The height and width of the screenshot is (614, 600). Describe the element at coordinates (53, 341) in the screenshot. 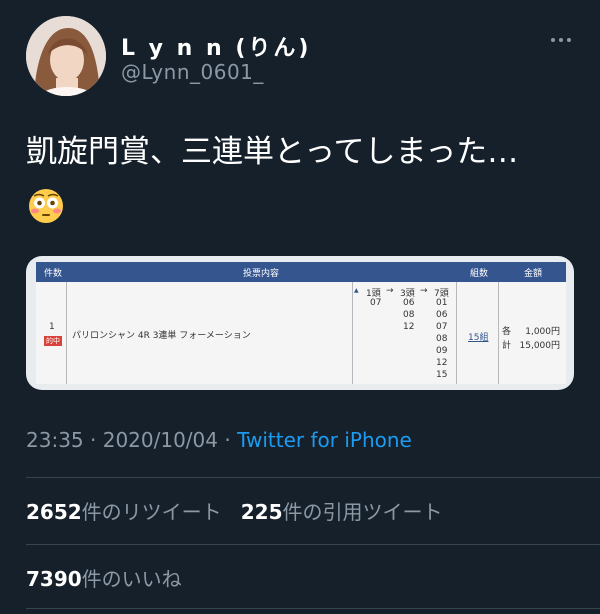

I see `hit-badge: 的中` at that location.